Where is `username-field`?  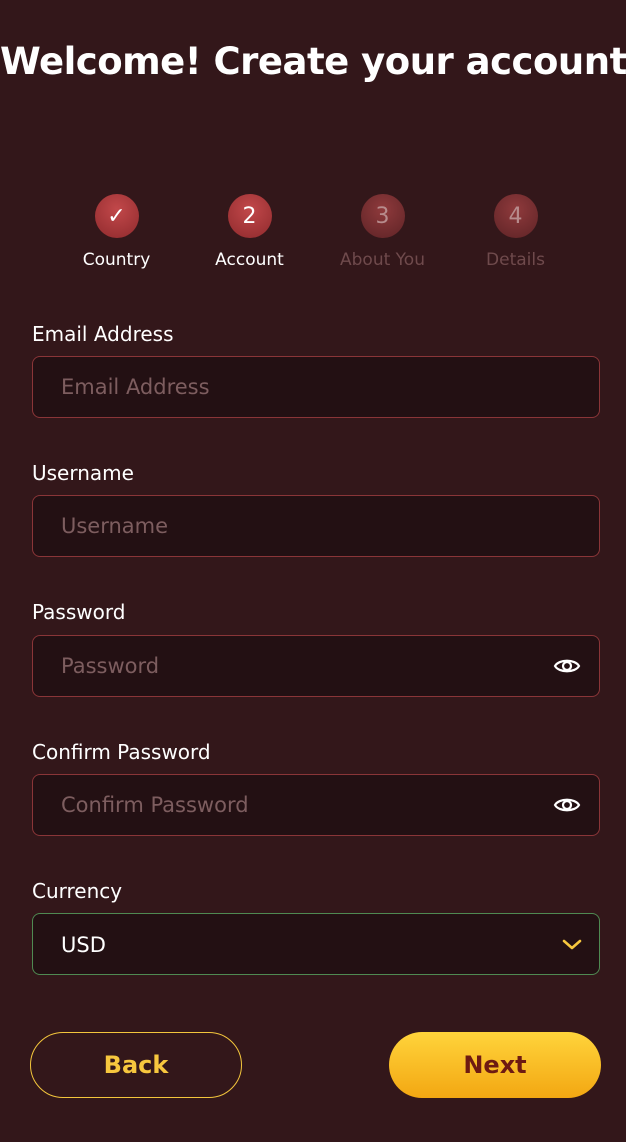 username-field is located at coordinates (301, 526).